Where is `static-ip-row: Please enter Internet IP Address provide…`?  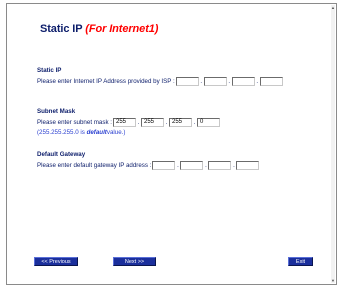 static-ip-row: Please enter Internet IP Address provide… is located at coordinates (160, 81).